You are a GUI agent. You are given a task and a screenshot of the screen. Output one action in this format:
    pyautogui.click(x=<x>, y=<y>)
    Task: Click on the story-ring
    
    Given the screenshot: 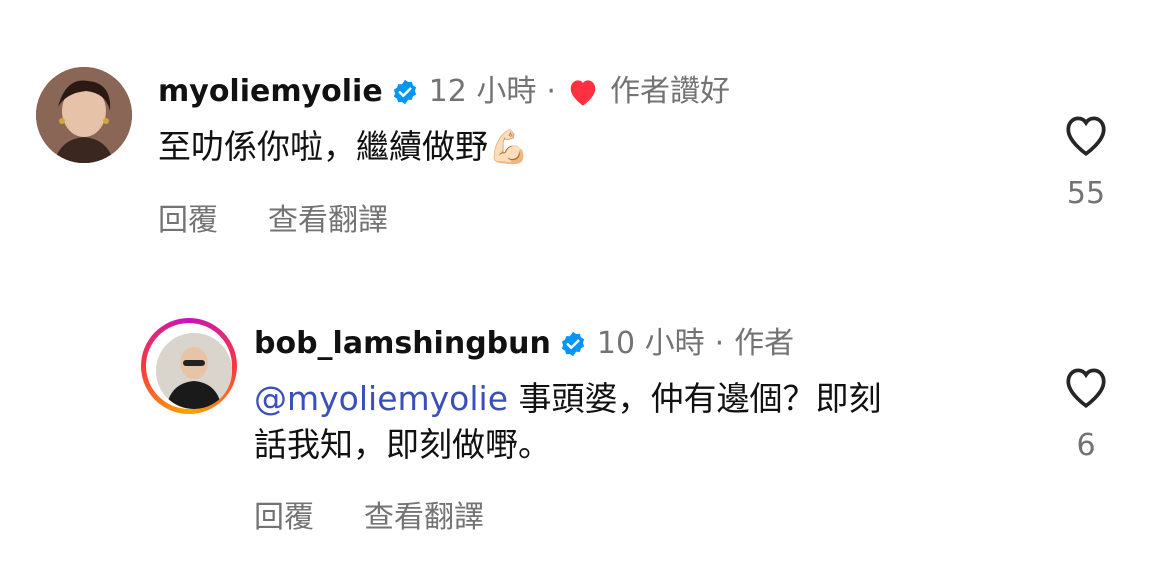 What is the action you would take?
    pyautogui.click(x=189, y=366)
    